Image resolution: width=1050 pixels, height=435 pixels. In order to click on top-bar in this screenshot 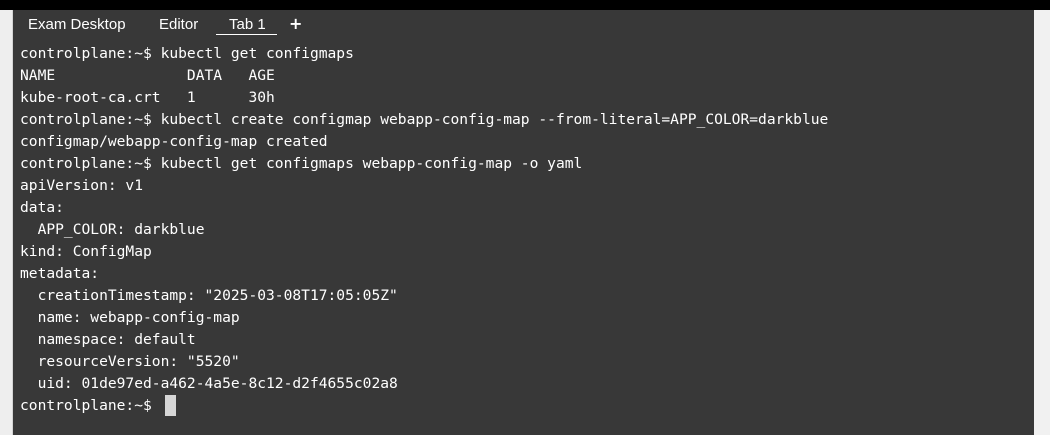, I will do `click(525, 5)`.